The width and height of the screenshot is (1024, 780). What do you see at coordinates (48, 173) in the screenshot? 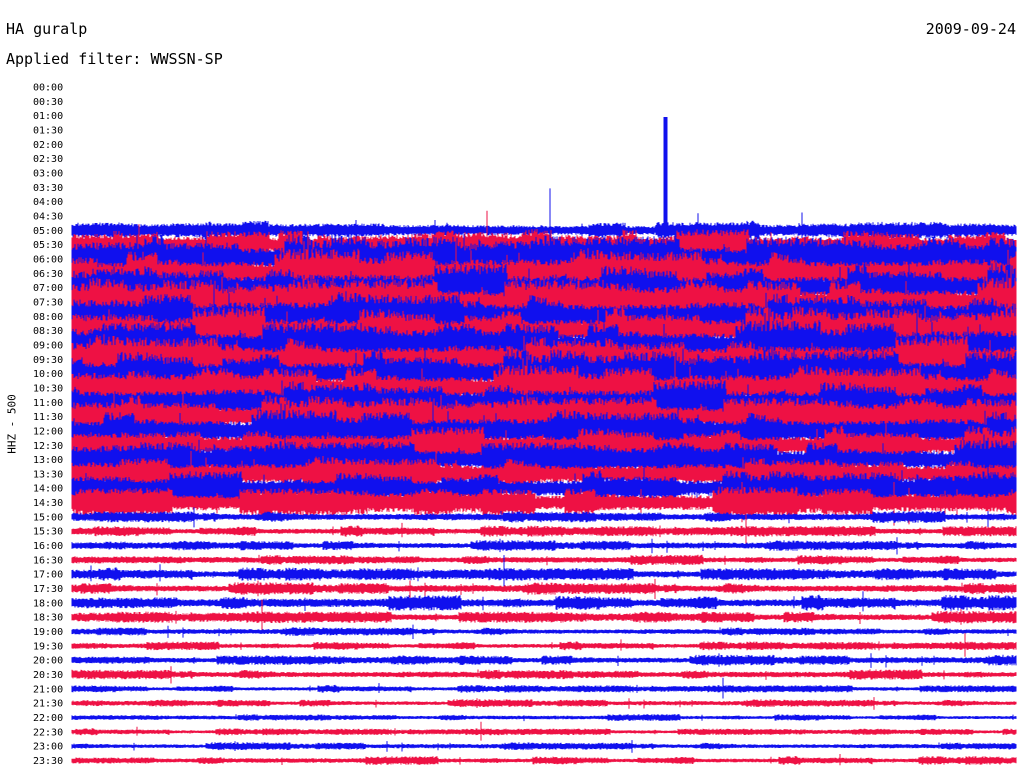
I see `time-tick-label: 03:00` at bounding box center [48, 173].